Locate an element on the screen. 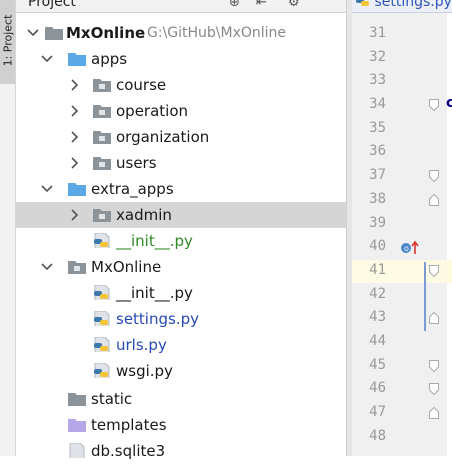  tree-row: static is located at coordinates (181, 399).